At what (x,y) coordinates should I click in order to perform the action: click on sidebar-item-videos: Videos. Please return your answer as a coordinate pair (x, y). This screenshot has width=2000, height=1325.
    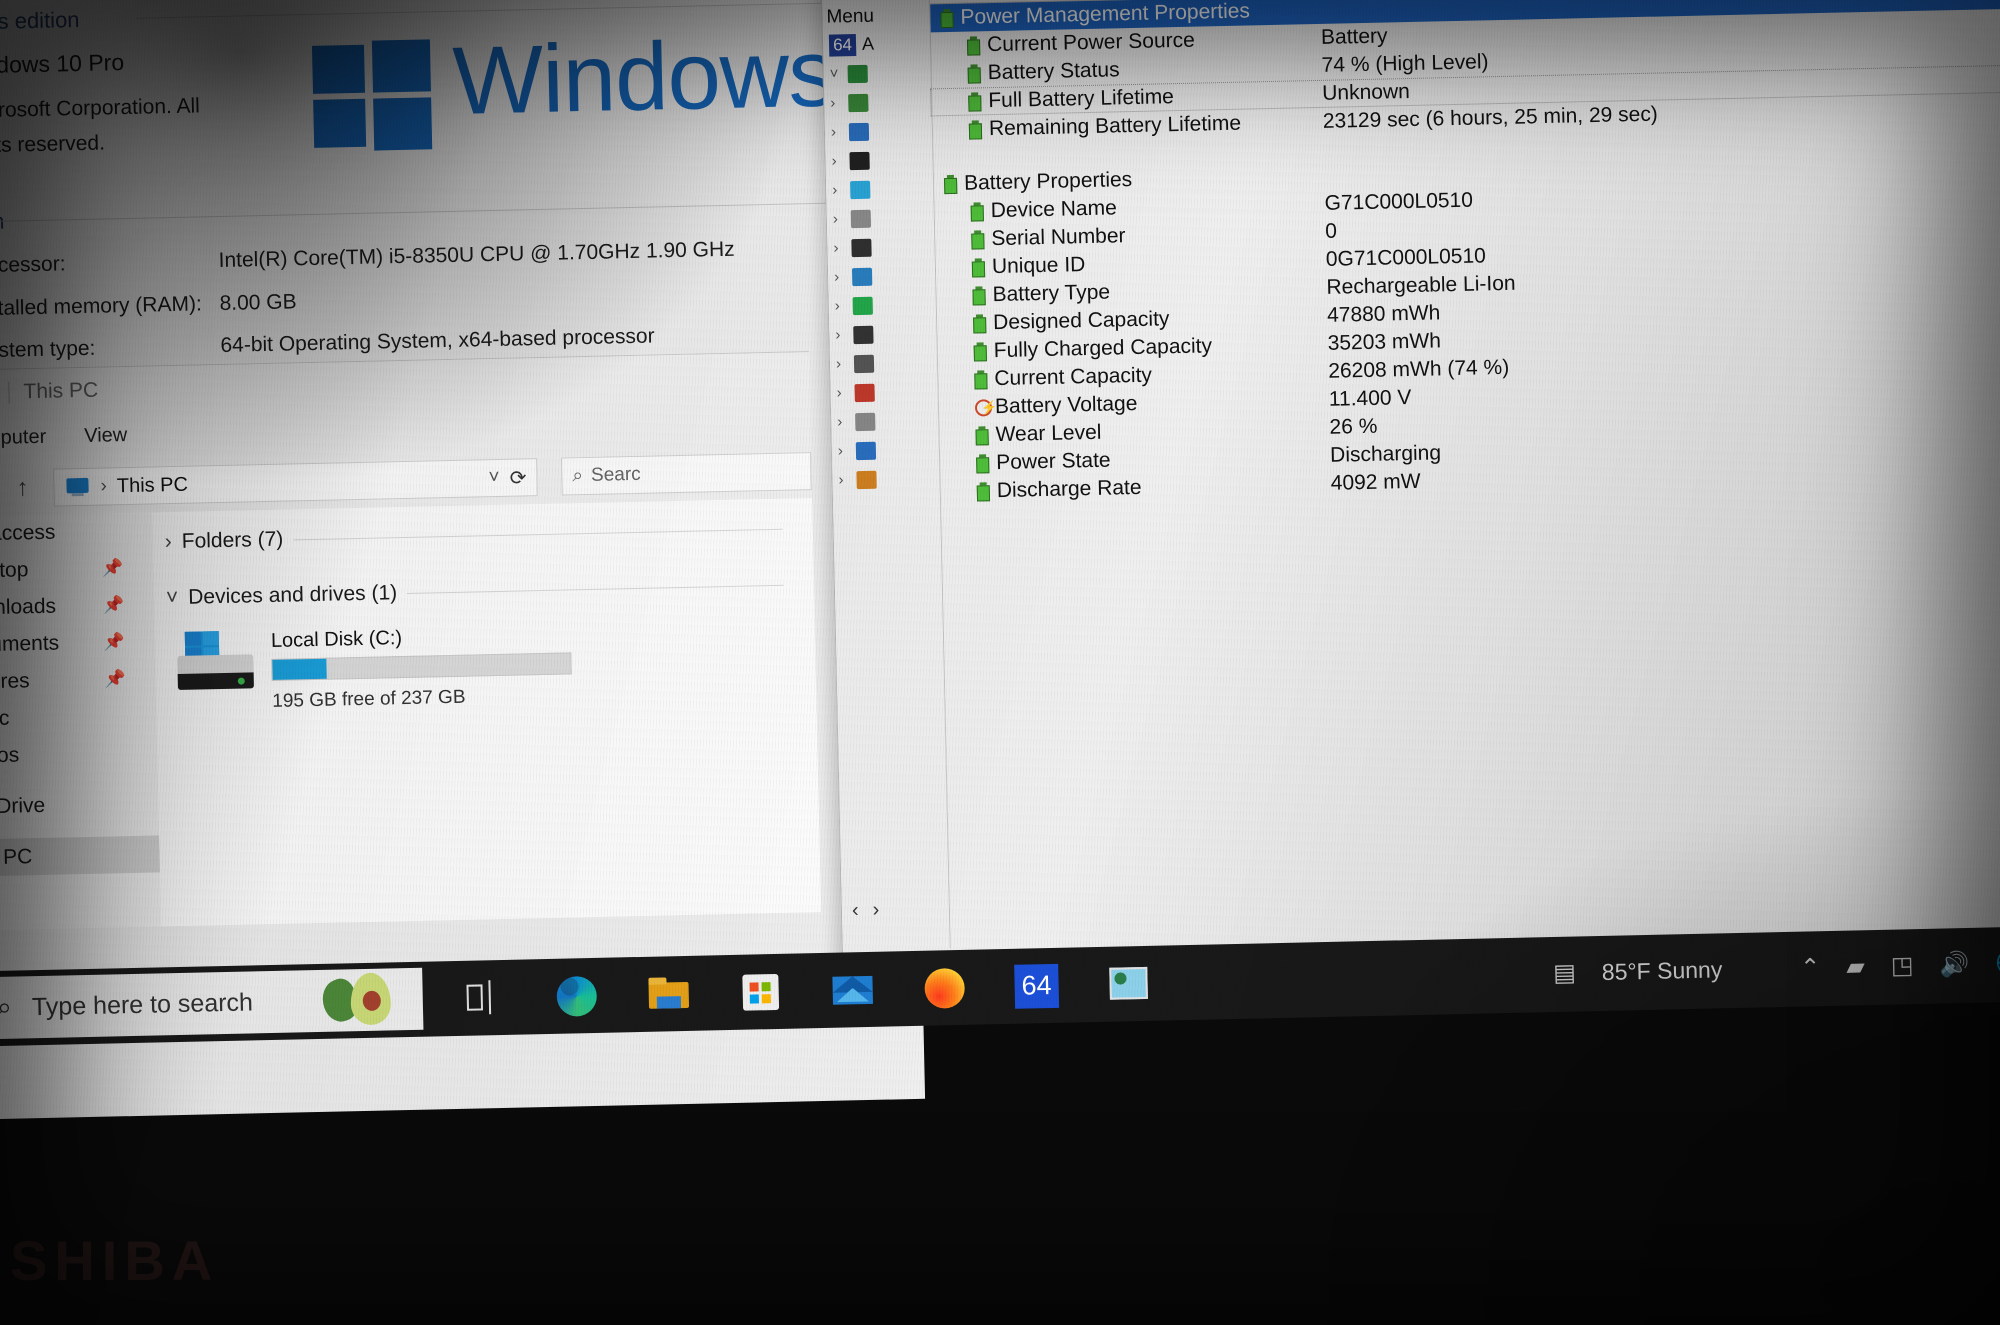
    Looking at the image, I should click on (79, 754).